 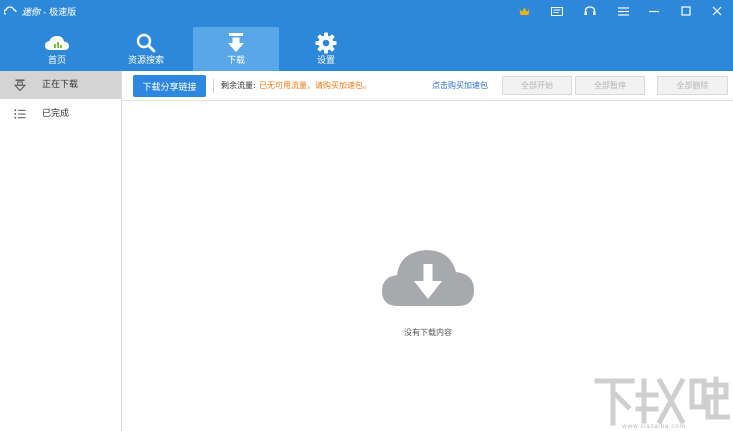 What do you see at coordinates (428, 278) in the screenshot?
I see `cloud-download-icon` at bounding box center [428, 278].